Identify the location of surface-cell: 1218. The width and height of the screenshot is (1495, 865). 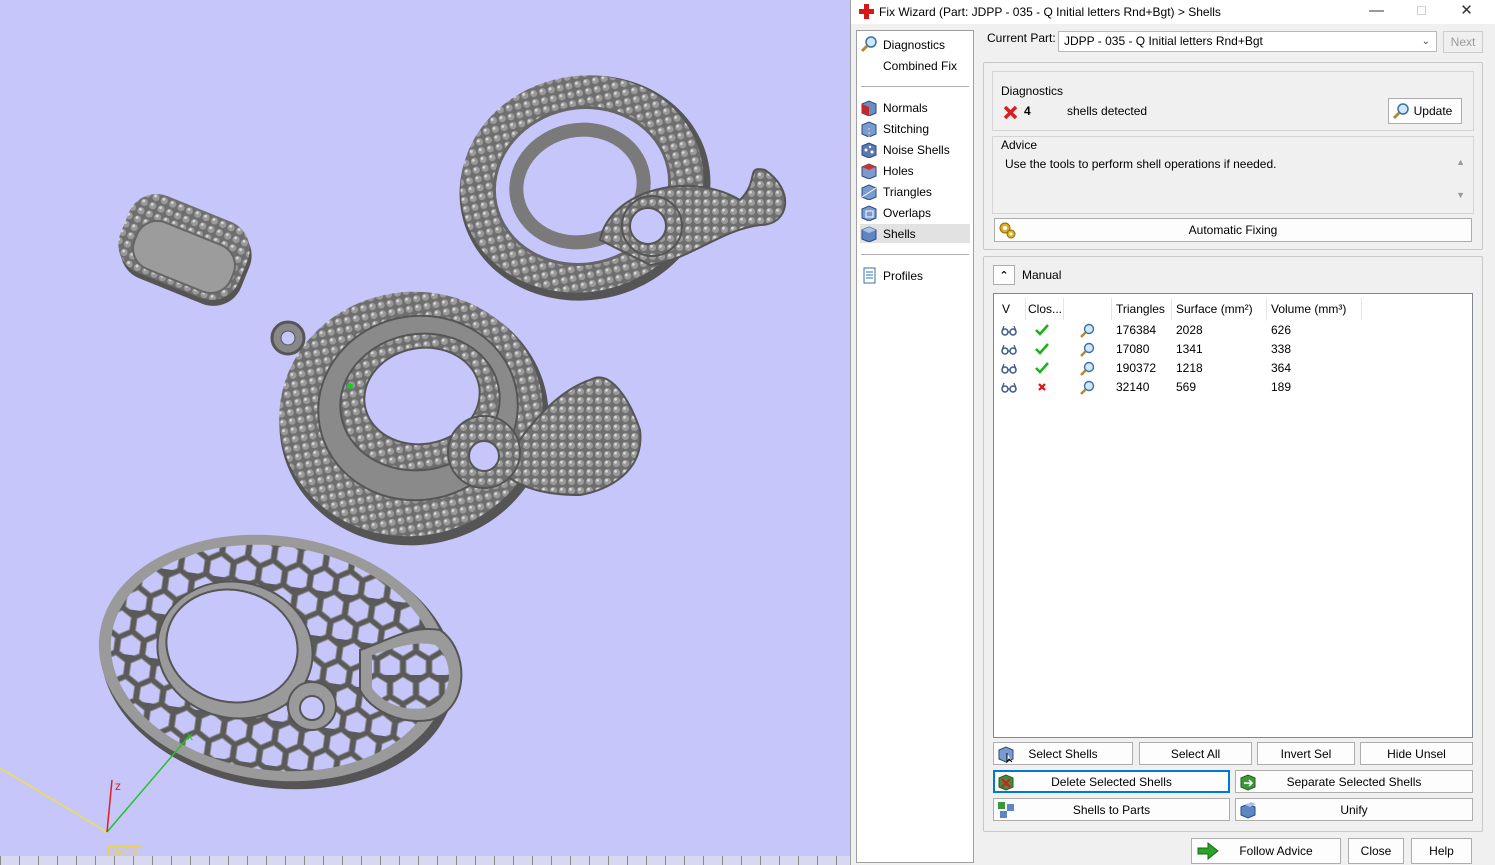
(1189, 368).